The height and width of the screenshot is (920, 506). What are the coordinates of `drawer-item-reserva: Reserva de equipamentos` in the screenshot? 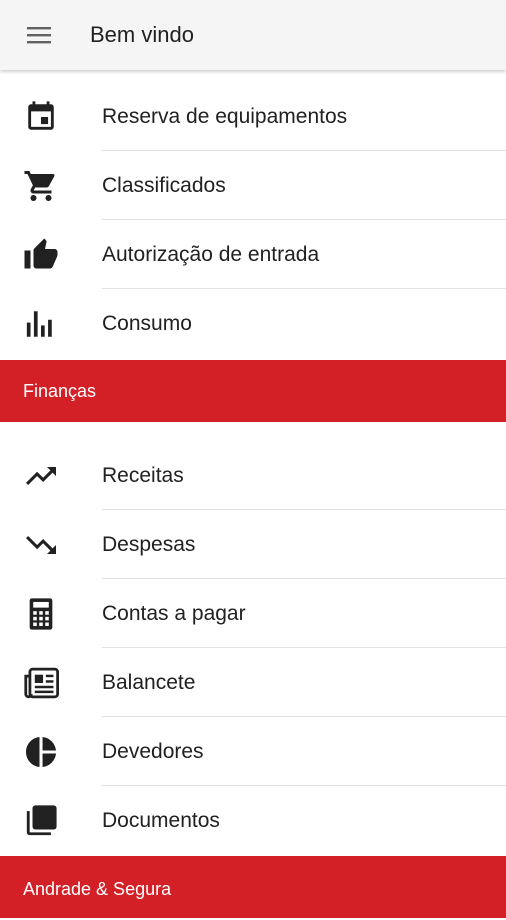 It's located at (253, 116).